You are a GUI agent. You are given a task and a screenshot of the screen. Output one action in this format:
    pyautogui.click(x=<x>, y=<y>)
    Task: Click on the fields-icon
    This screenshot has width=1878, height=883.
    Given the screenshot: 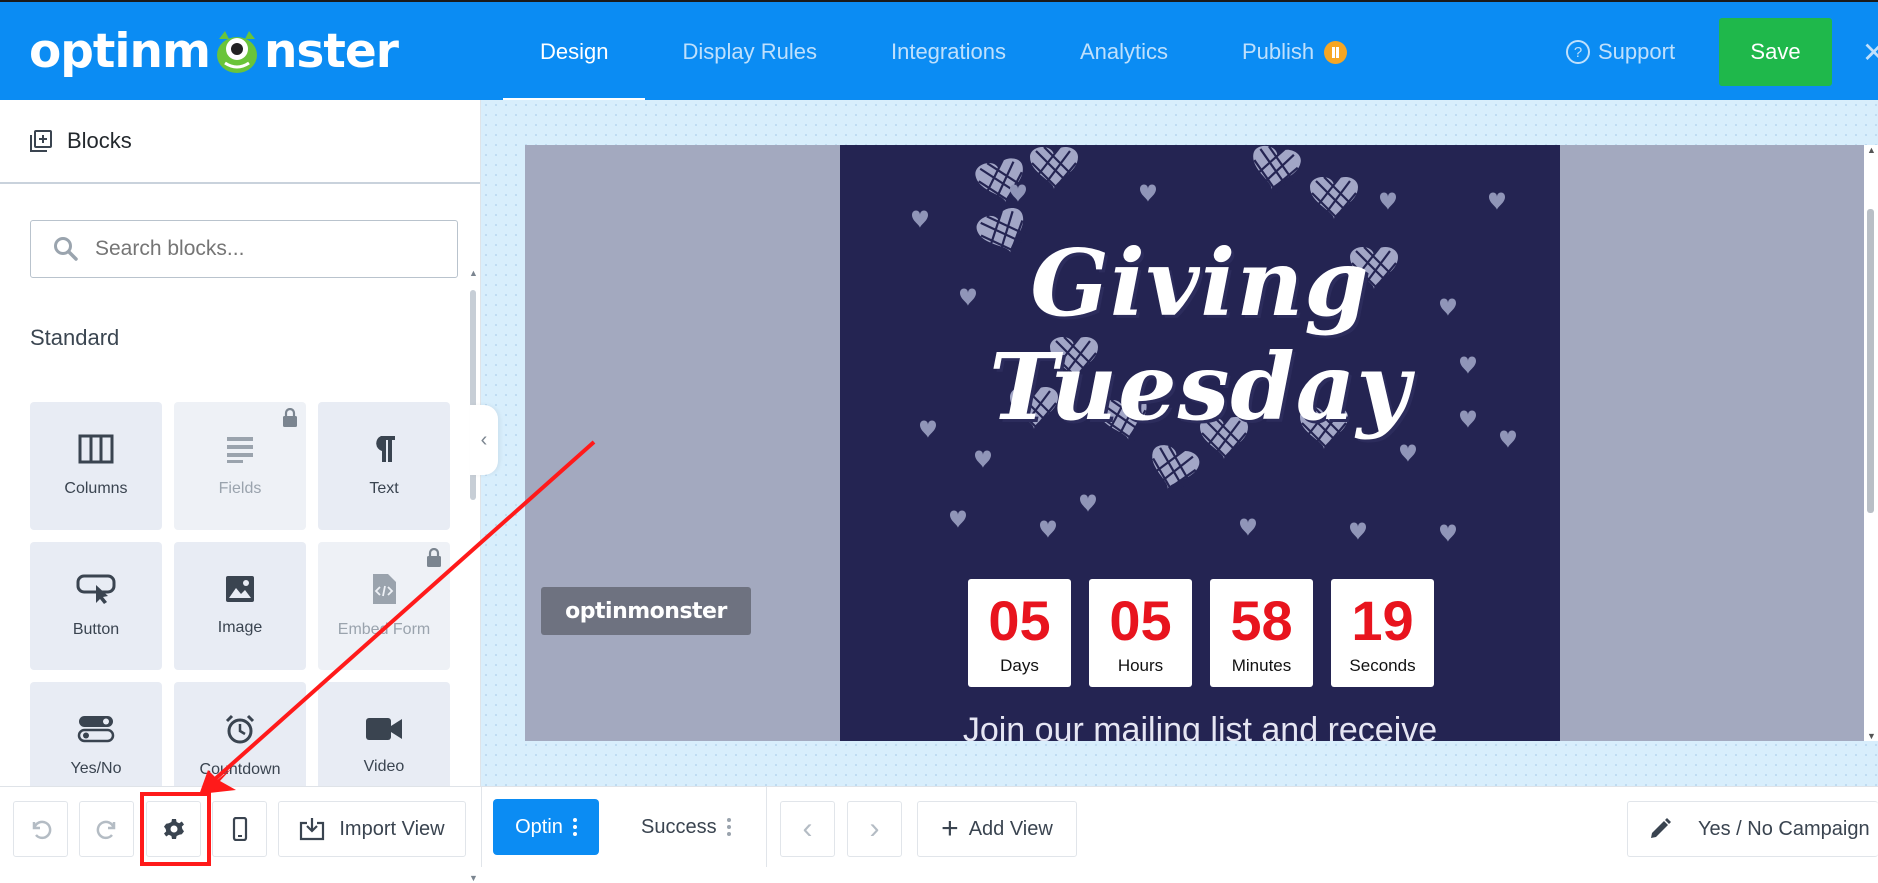 What is the action you would take?
    pyautogui.click(x=240, y=450)
    